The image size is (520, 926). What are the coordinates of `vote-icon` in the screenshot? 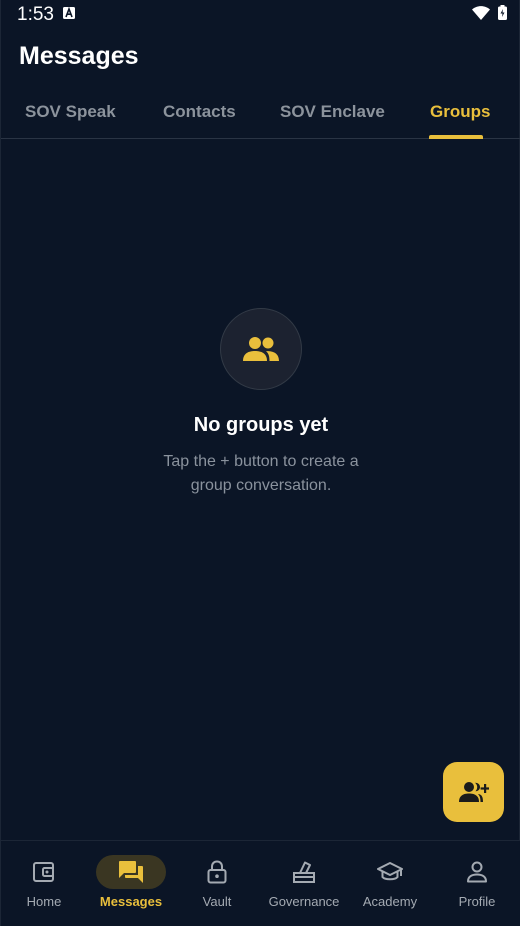 It's located at (304, 872).